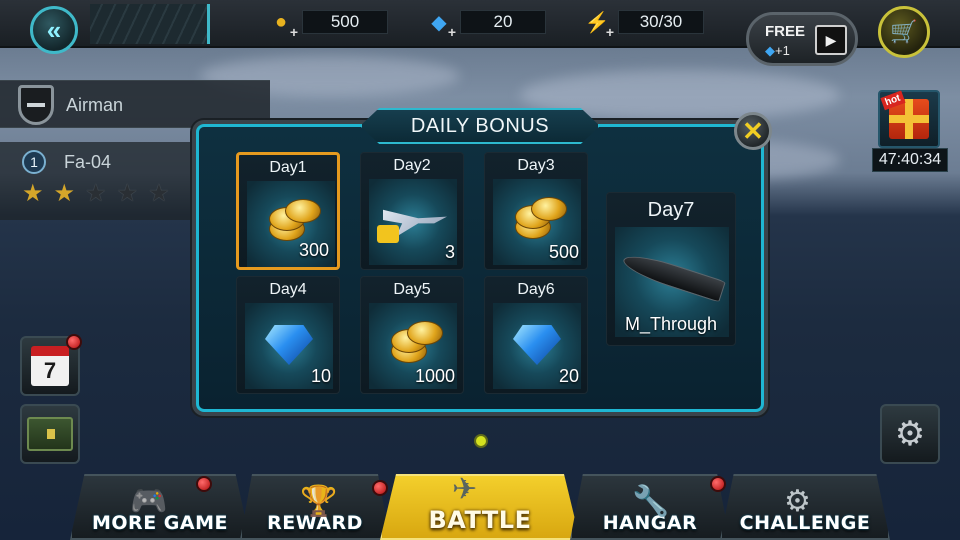 The height and width of the screenshot is (540, 960). Describe the element at coordinates (95, 105) in the screenshot. I see `rank-name: Airman` at that location.